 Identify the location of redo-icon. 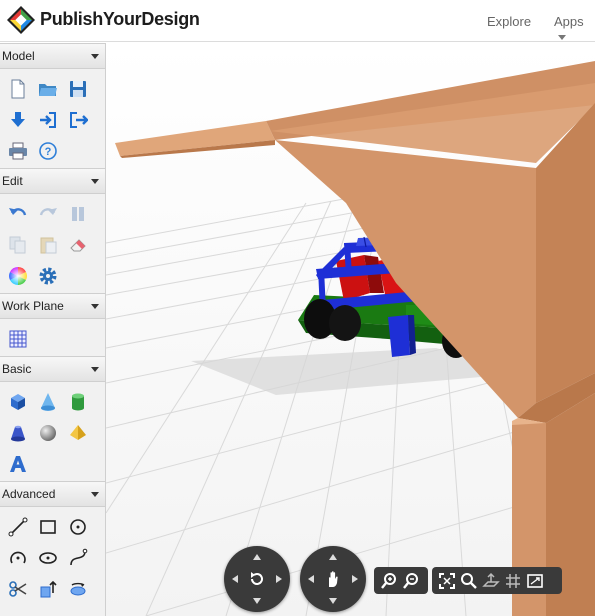
(47, 213).